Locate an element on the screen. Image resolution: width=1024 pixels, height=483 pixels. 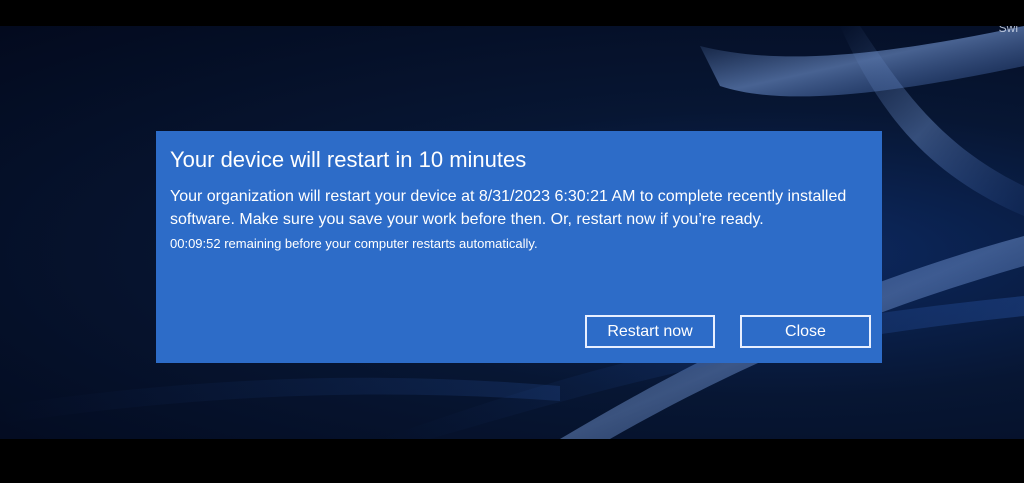
restart-now-button: Restart now is located at coordinates (650, 331).